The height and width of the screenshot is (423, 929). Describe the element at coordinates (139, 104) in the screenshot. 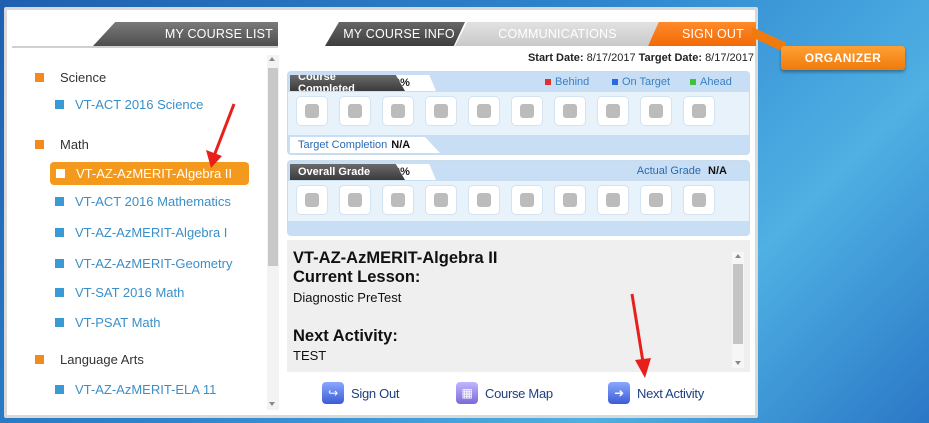

I see `course-label: VT-ACT 2016 Science` at that location.